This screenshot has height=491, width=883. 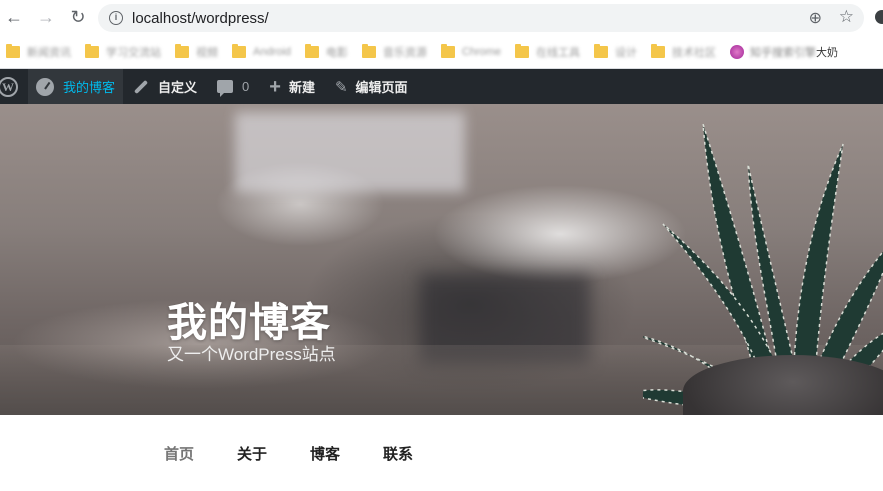 I want to click on bookmark-folder: Chrome, so click(x=471, y=50).